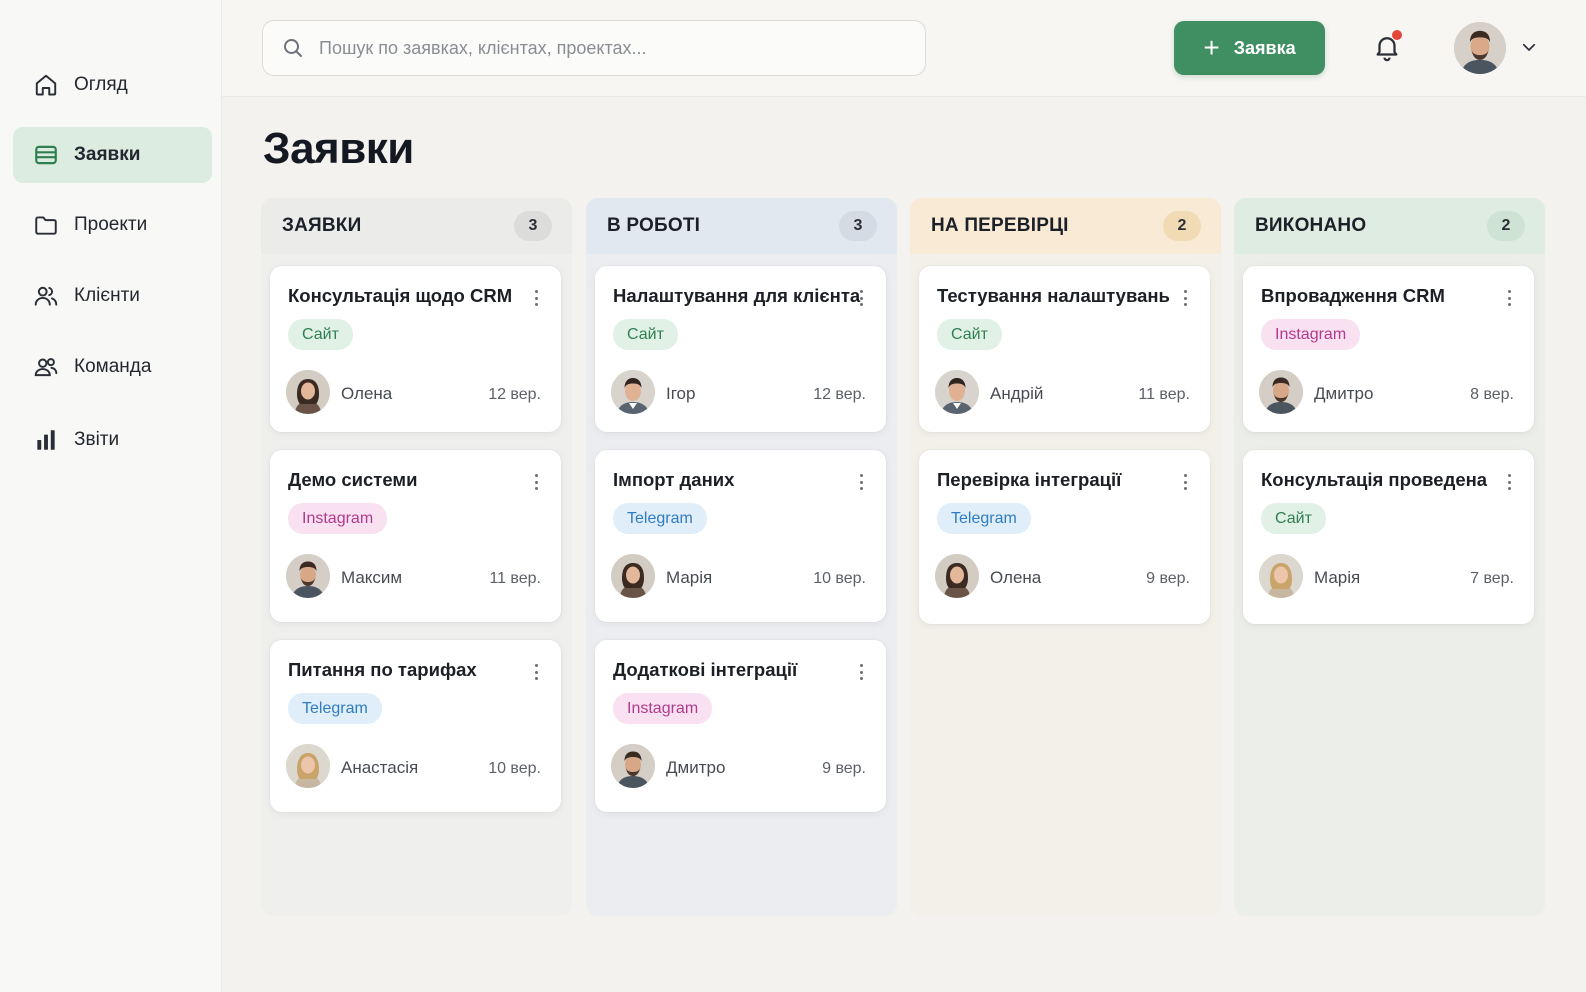 This screenshot has width=1586, height=992. What do you see at coordinates (1492, 578) in the screenshot?
I see `card-date: 7 вер.` at bounding box center [1492, 578].